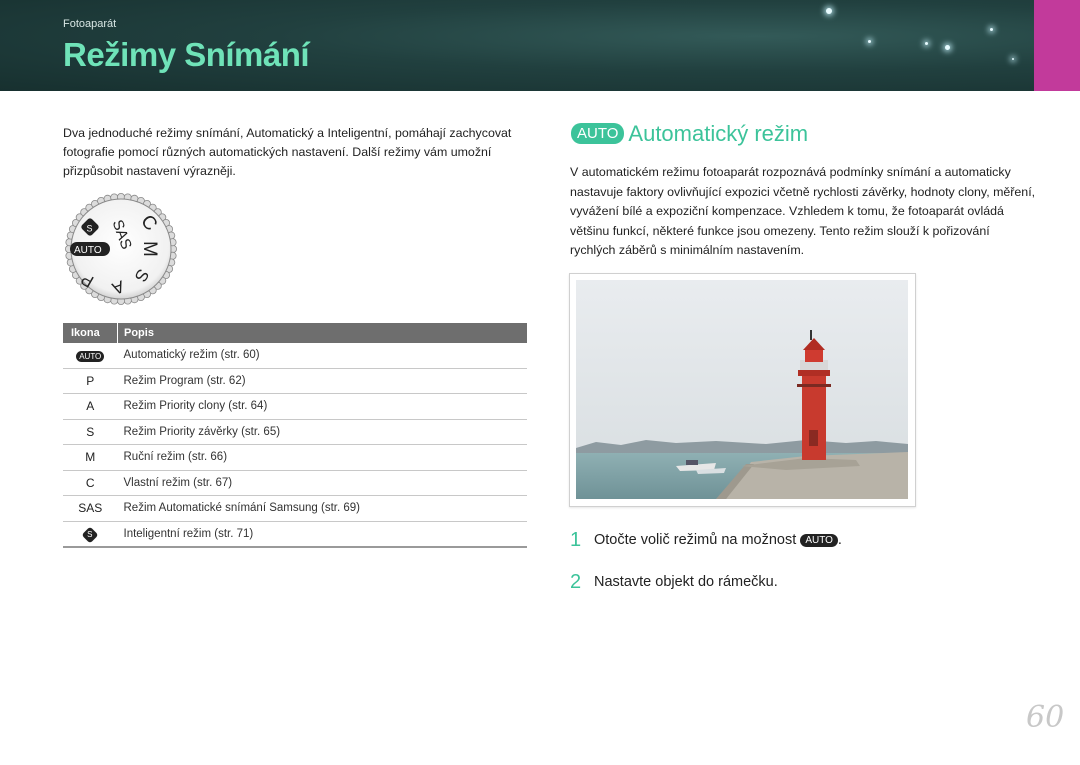  I want to click on step-number: 2, so click(576, 582).